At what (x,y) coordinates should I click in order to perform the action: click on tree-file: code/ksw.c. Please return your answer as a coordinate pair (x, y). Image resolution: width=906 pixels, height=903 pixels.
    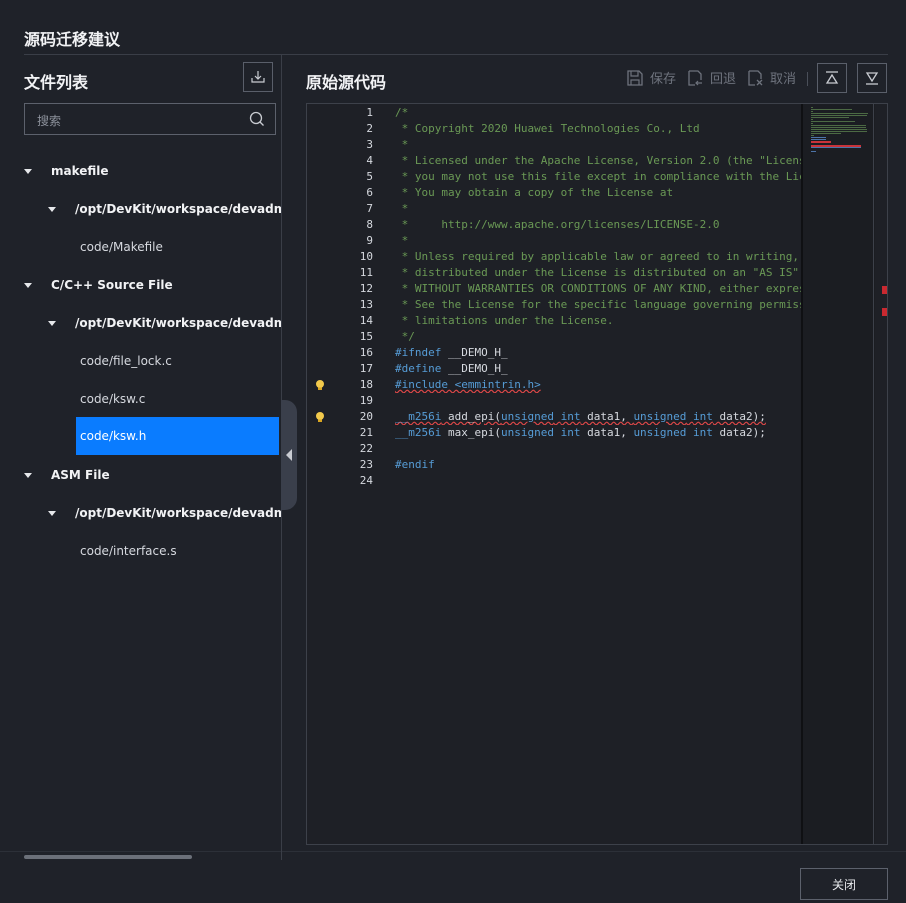
    Looking at the image, I should click on (177, 399).